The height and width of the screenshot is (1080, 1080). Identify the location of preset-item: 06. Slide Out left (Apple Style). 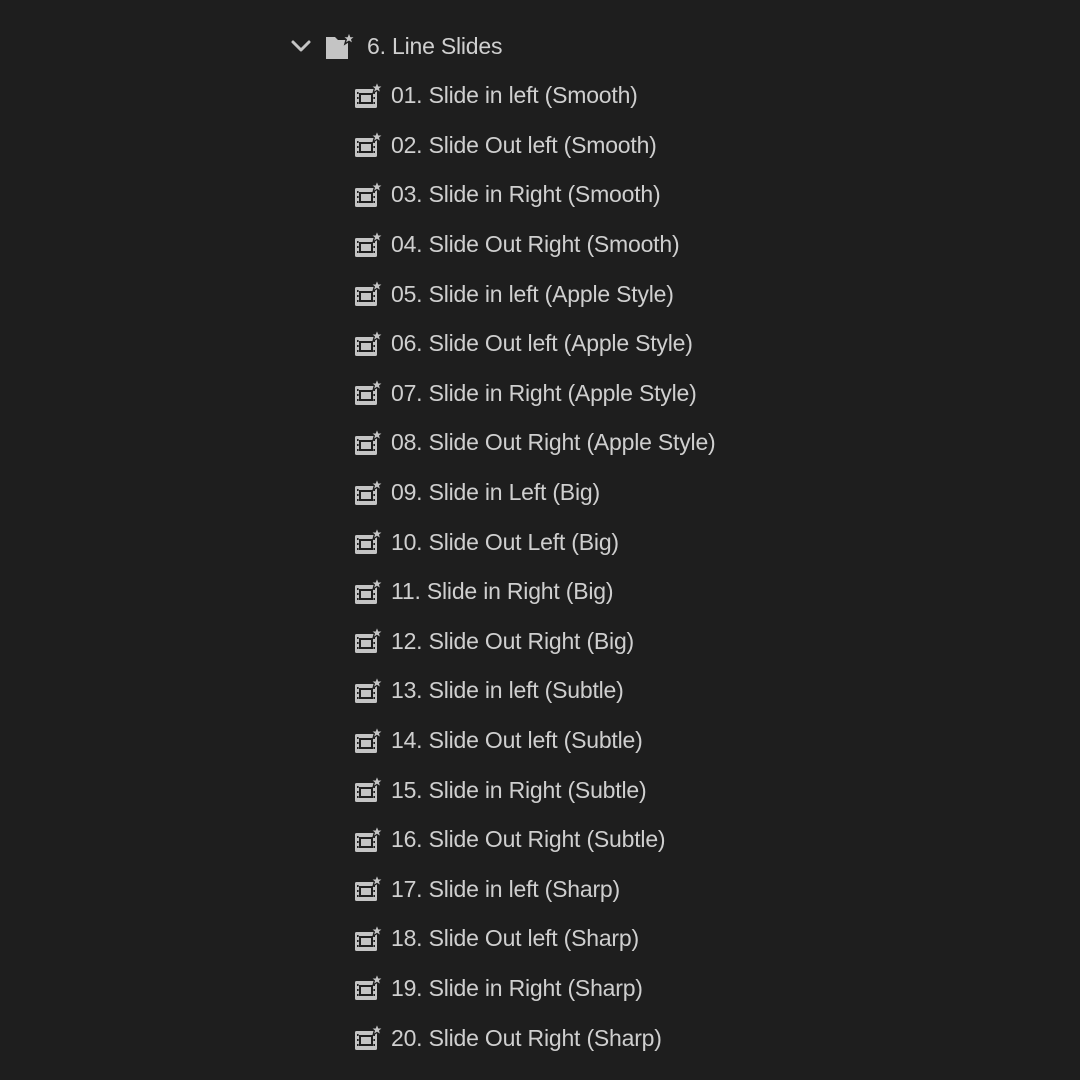
(534, 344).